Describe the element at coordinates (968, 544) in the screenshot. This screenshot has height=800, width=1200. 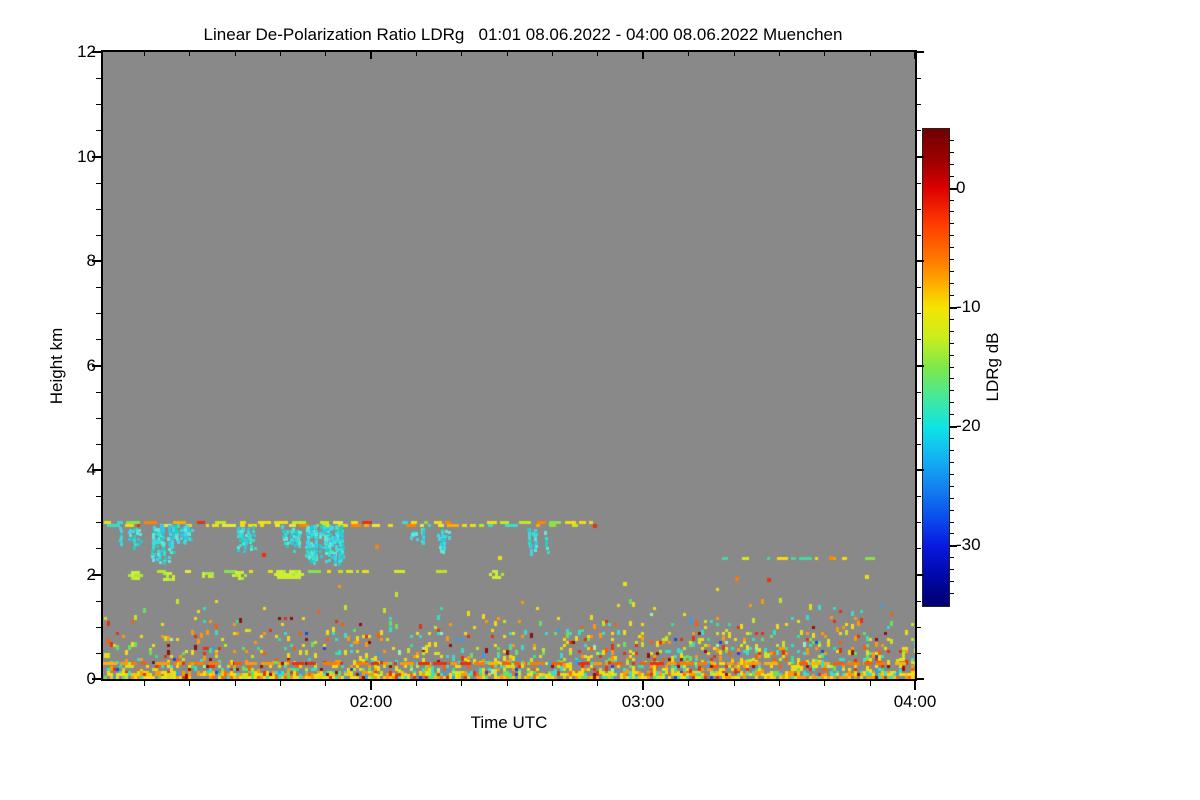
I see `colorbar-tick-label: -30` at that location.